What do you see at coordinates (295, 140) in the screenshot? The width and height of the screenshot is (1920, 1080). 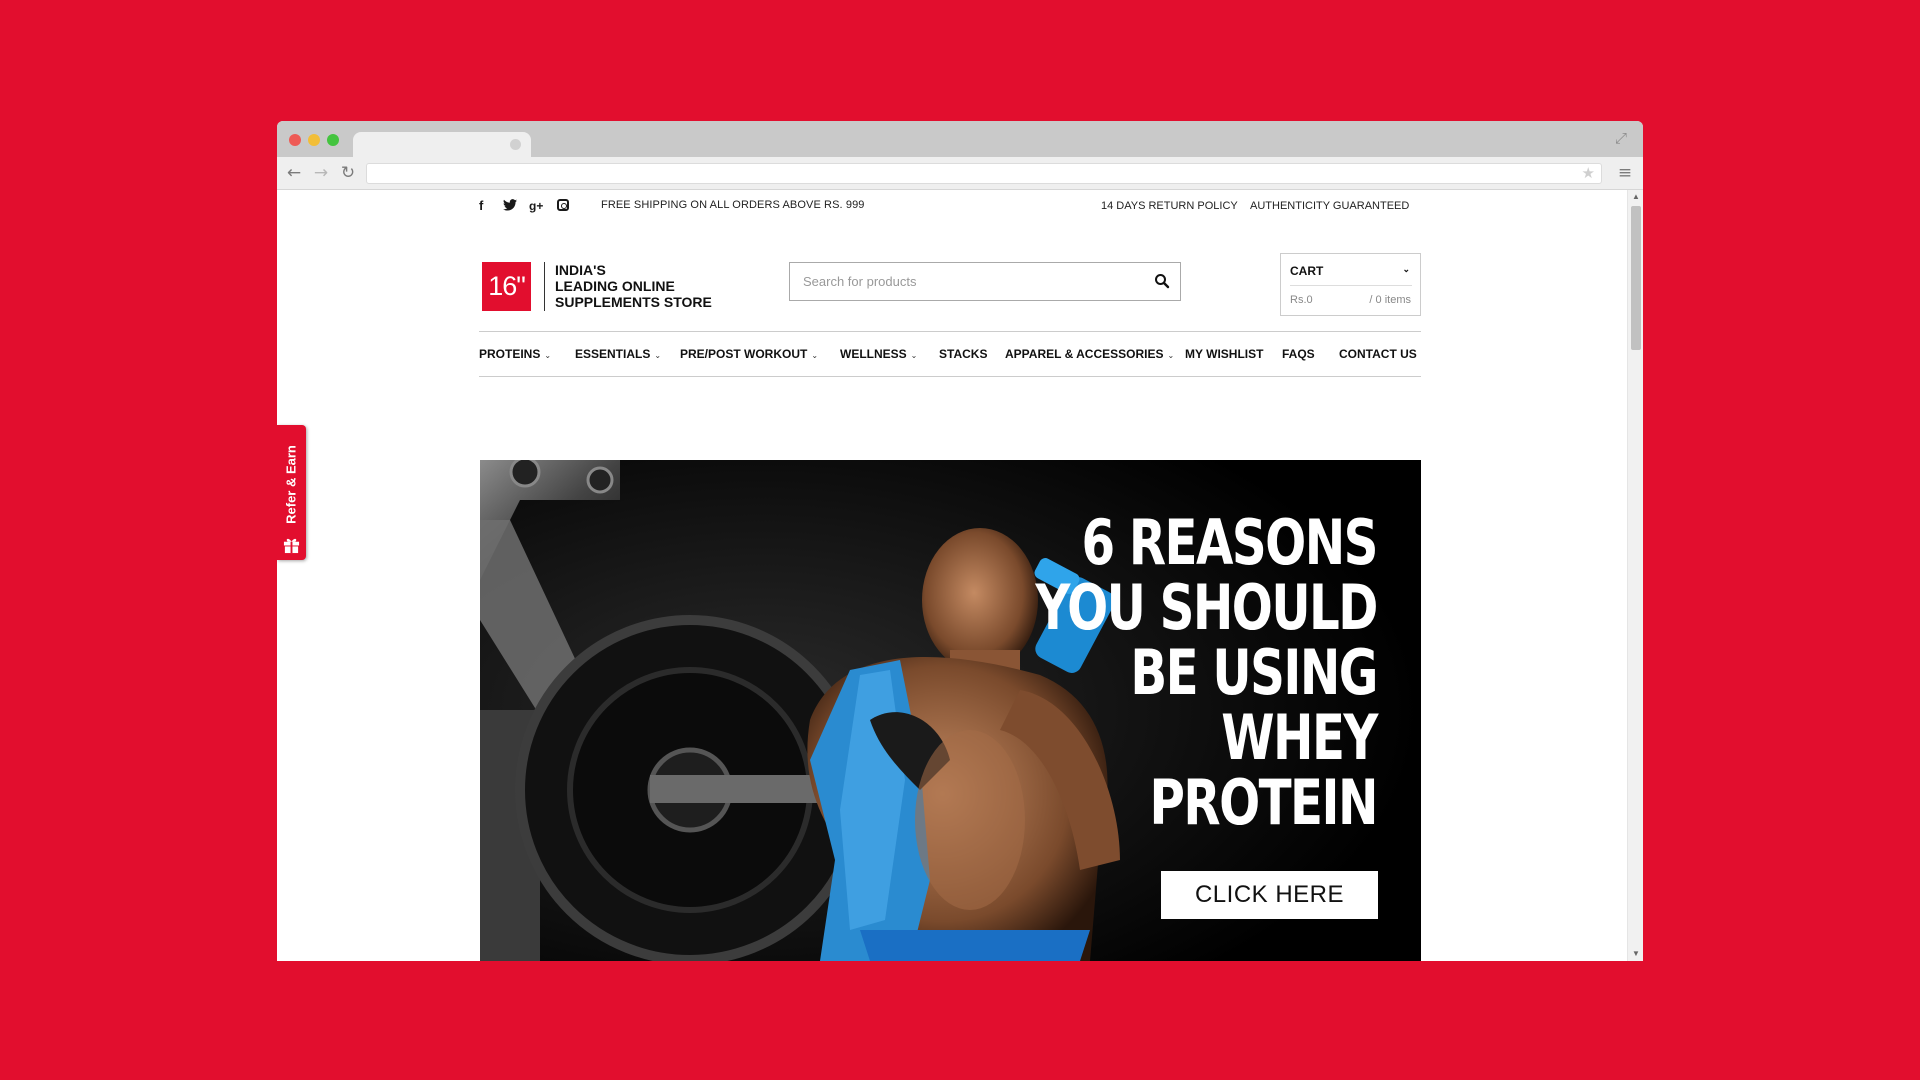 I see `close-window-button` at bounding box center [295, 140].